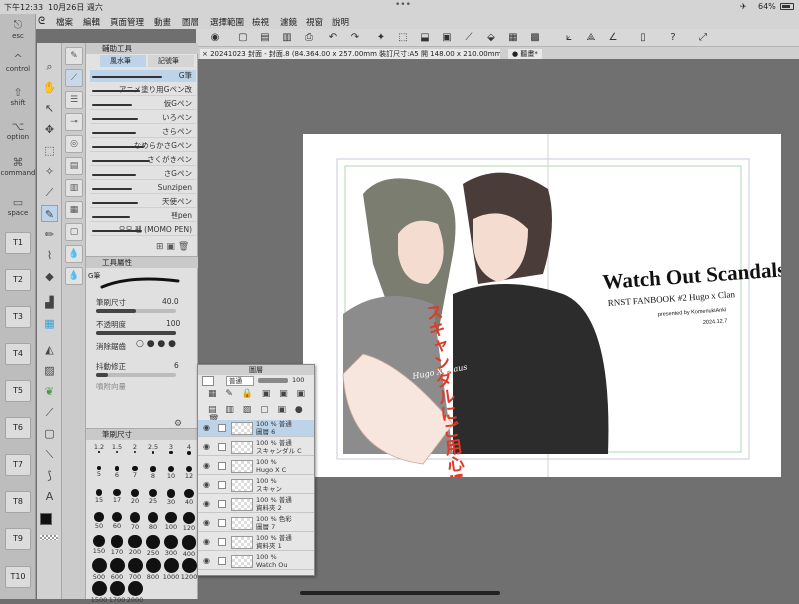 The width and height of the screenshot is (799, 604). Describe the element at coordinates (18, 502) in the screenshot. I see `t8-key: T8` at that location.